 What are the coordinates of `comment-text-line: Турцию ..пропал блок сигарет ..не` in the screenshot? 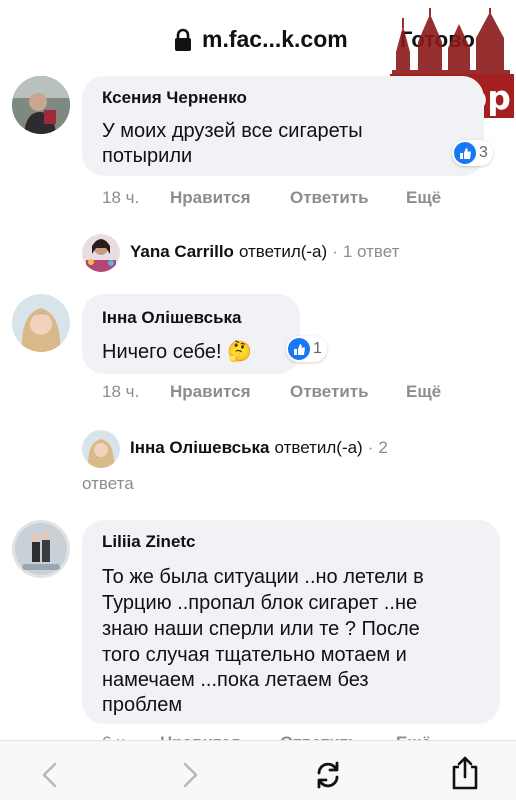 It's located at (260, 603).